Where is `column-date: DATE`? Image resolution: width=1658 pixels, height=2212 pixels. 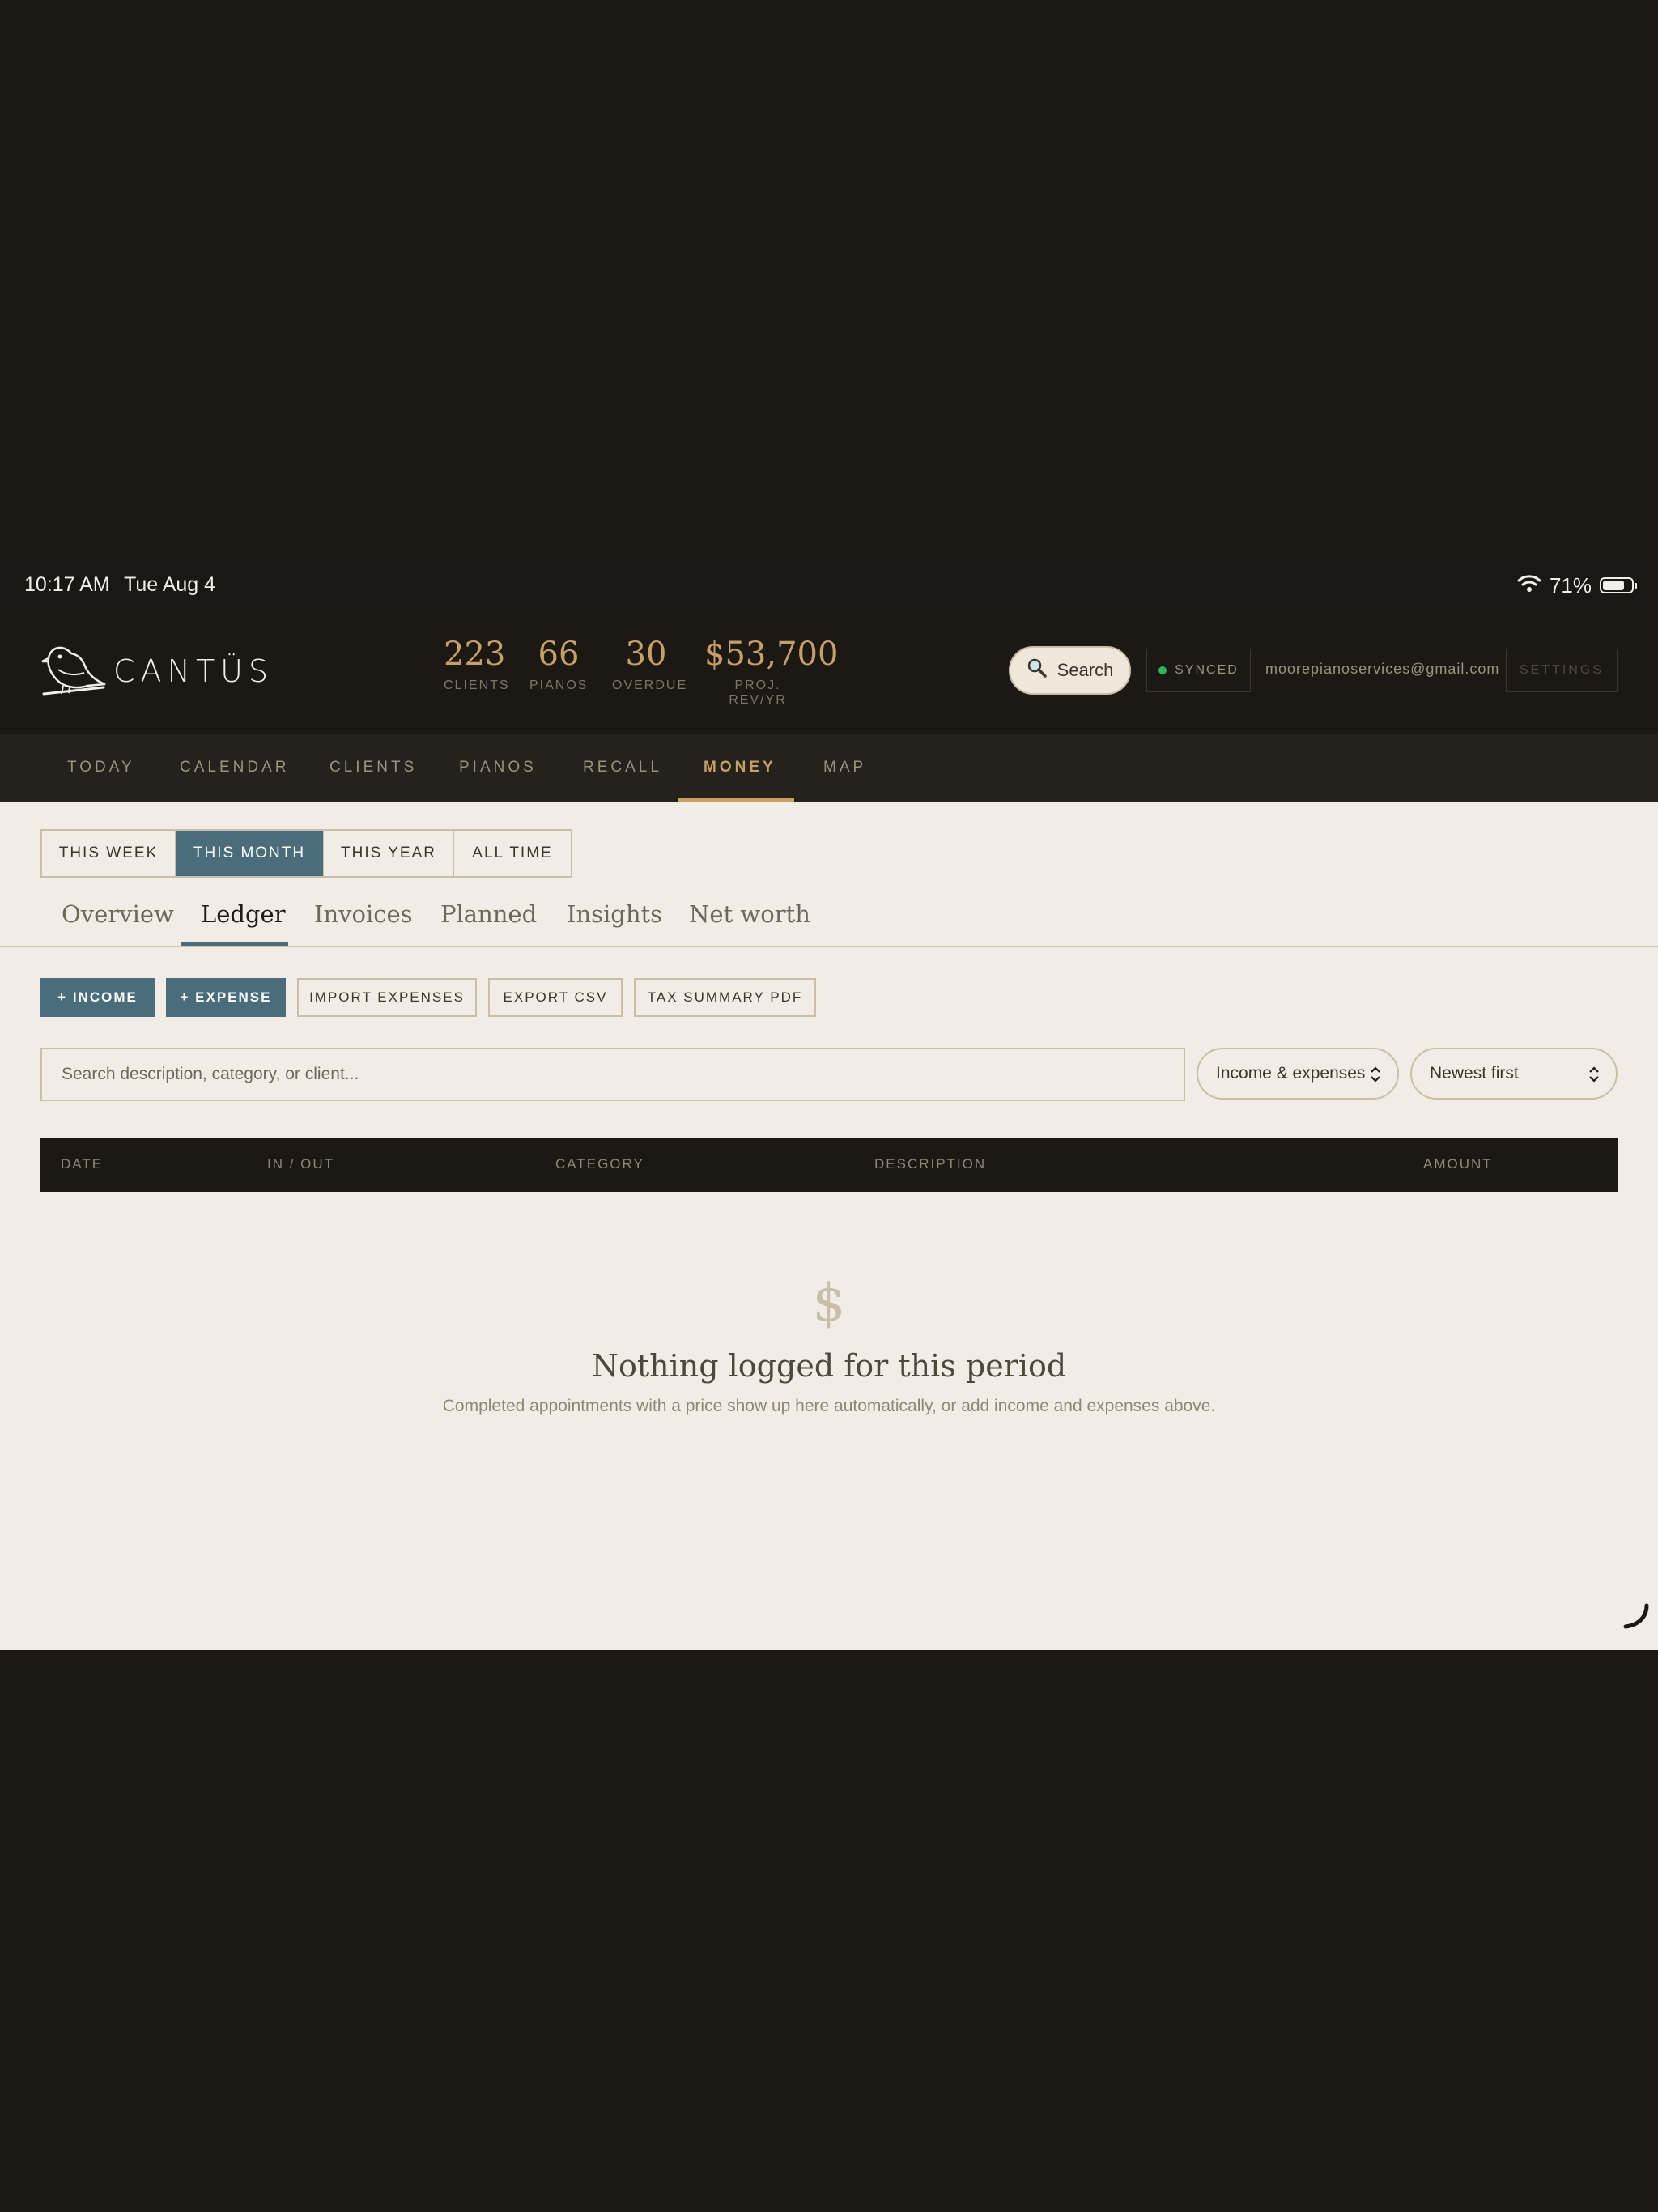 column-date: DATE is located at coordinates (82, 1164).